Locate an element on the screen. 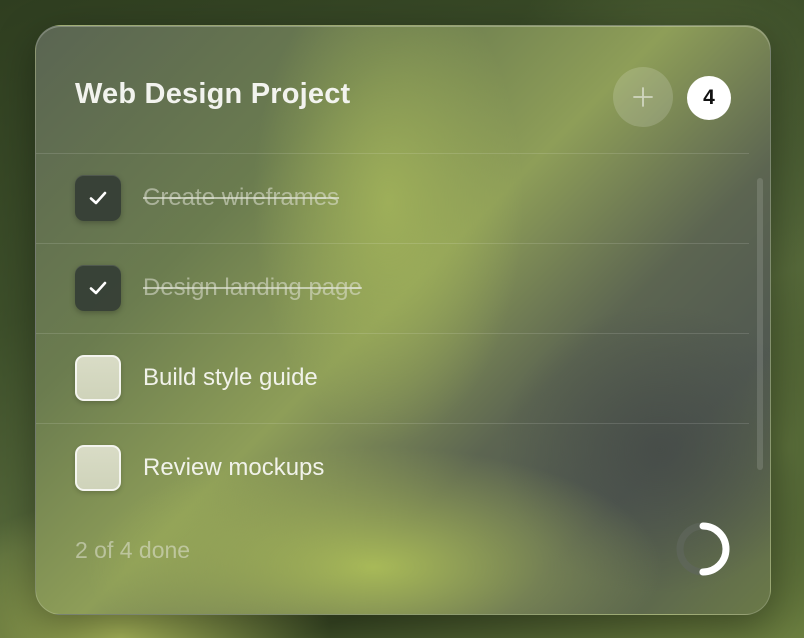 The height and width of the screenshot is (638, 804). plus-icon is located at coordinates (643, 97).